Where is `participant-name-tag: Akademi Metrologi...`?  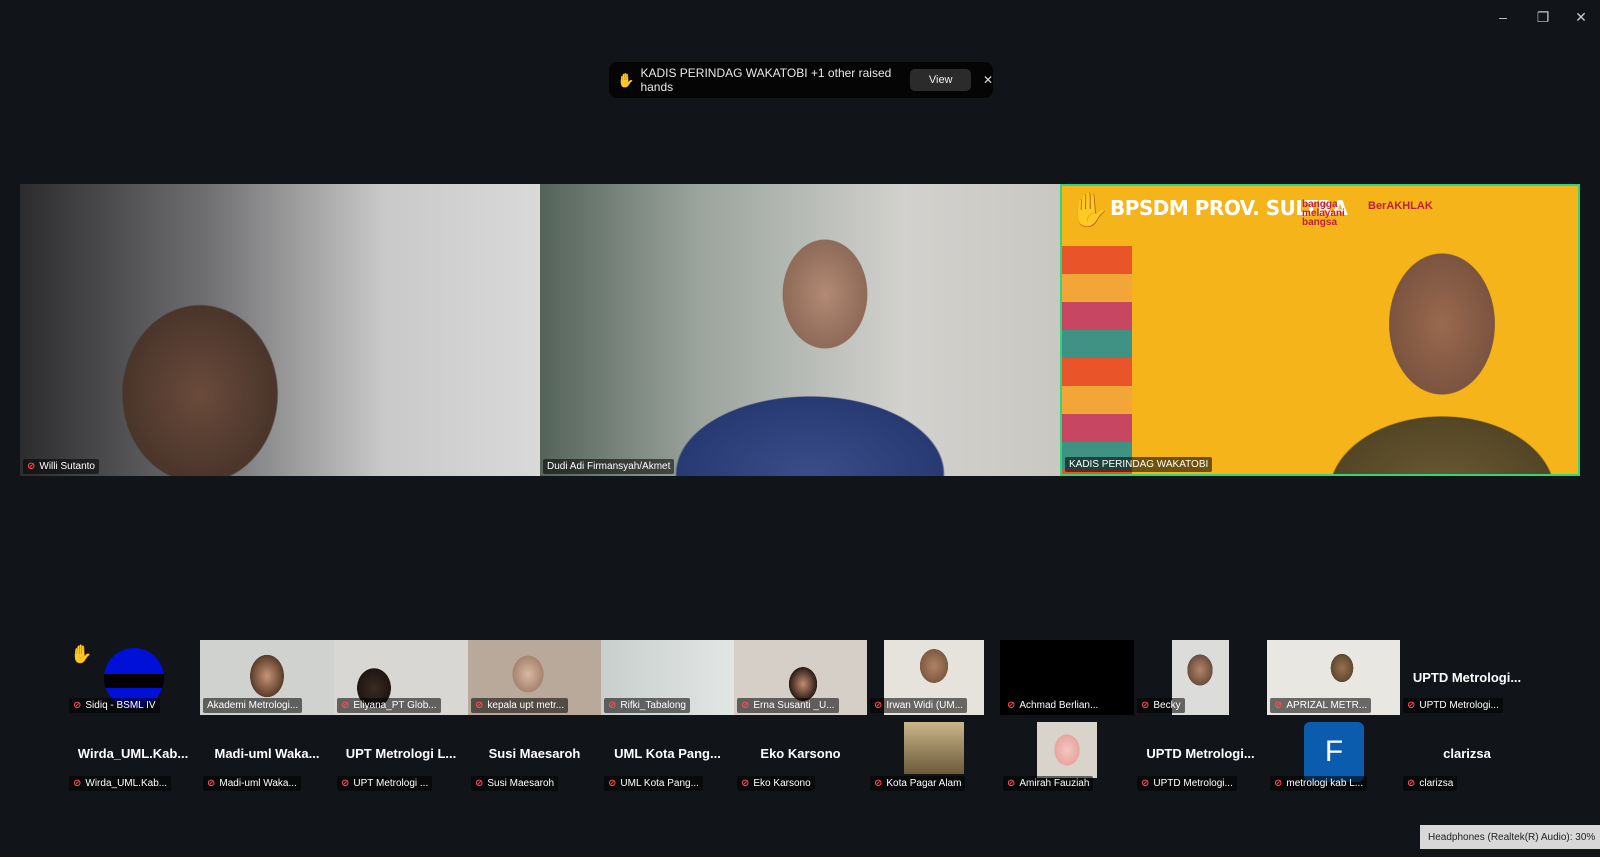 participant-name-tag: Akademi Metrologi... is located at coordinates (253, 705).